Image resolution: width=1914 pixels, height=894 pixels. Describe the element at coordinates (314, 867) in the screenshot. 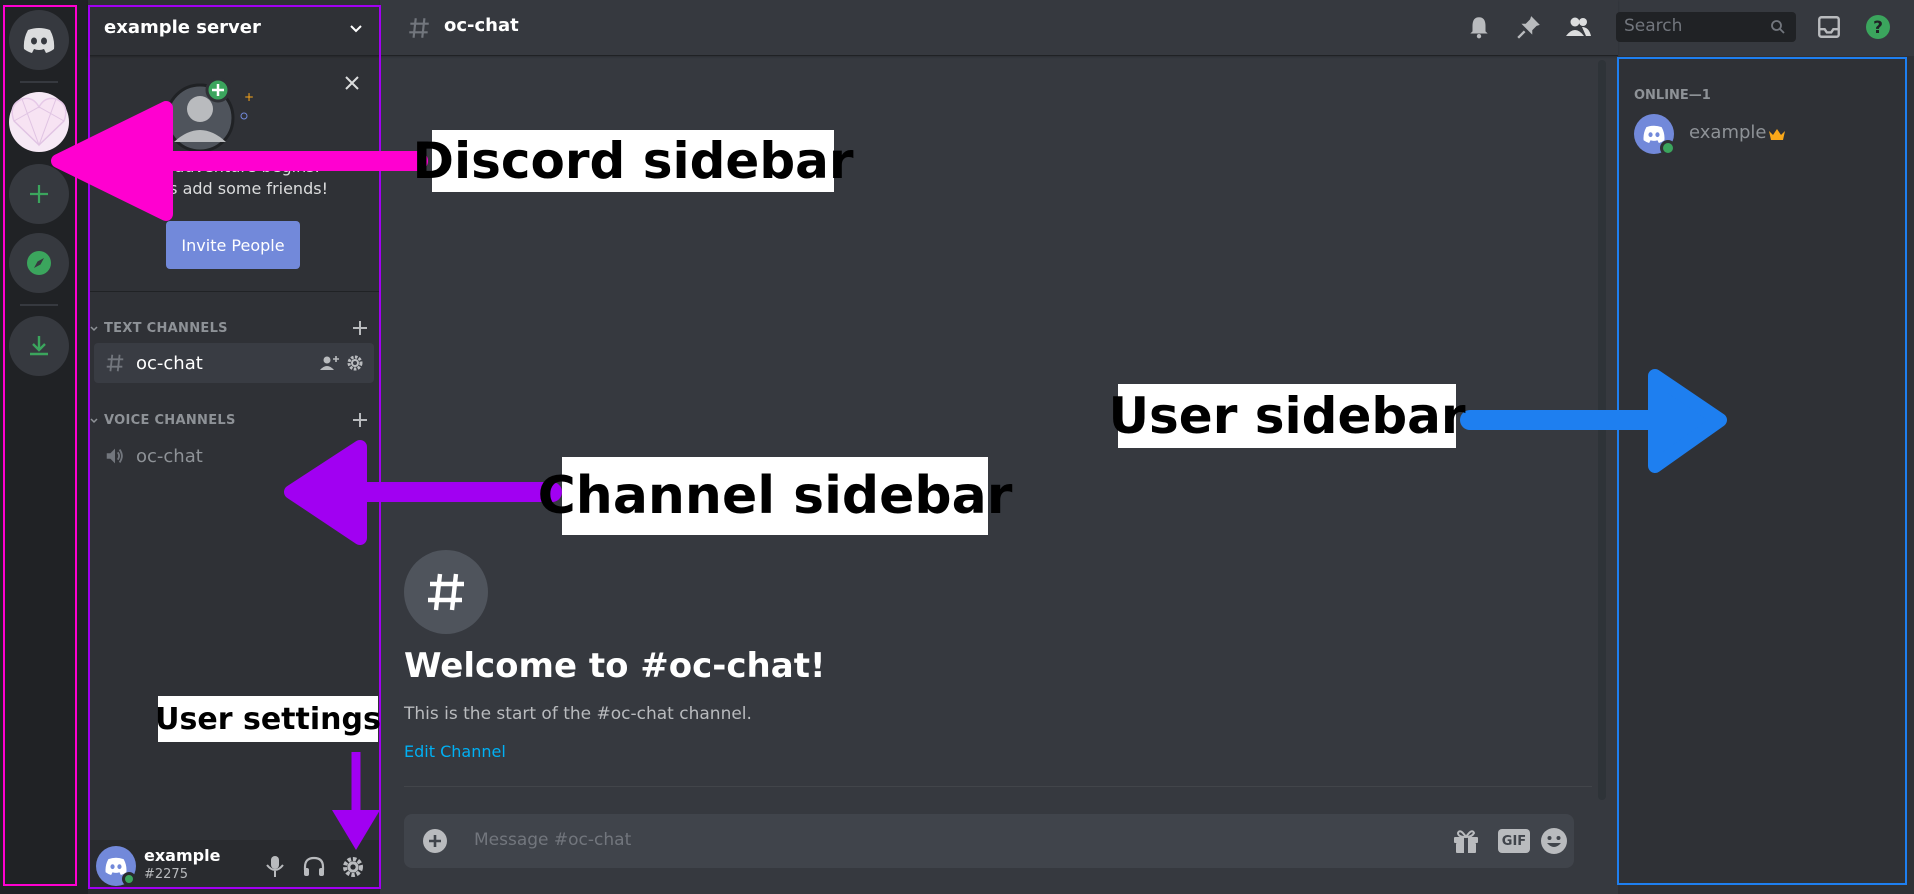

I see `headphones-icon` at that location.